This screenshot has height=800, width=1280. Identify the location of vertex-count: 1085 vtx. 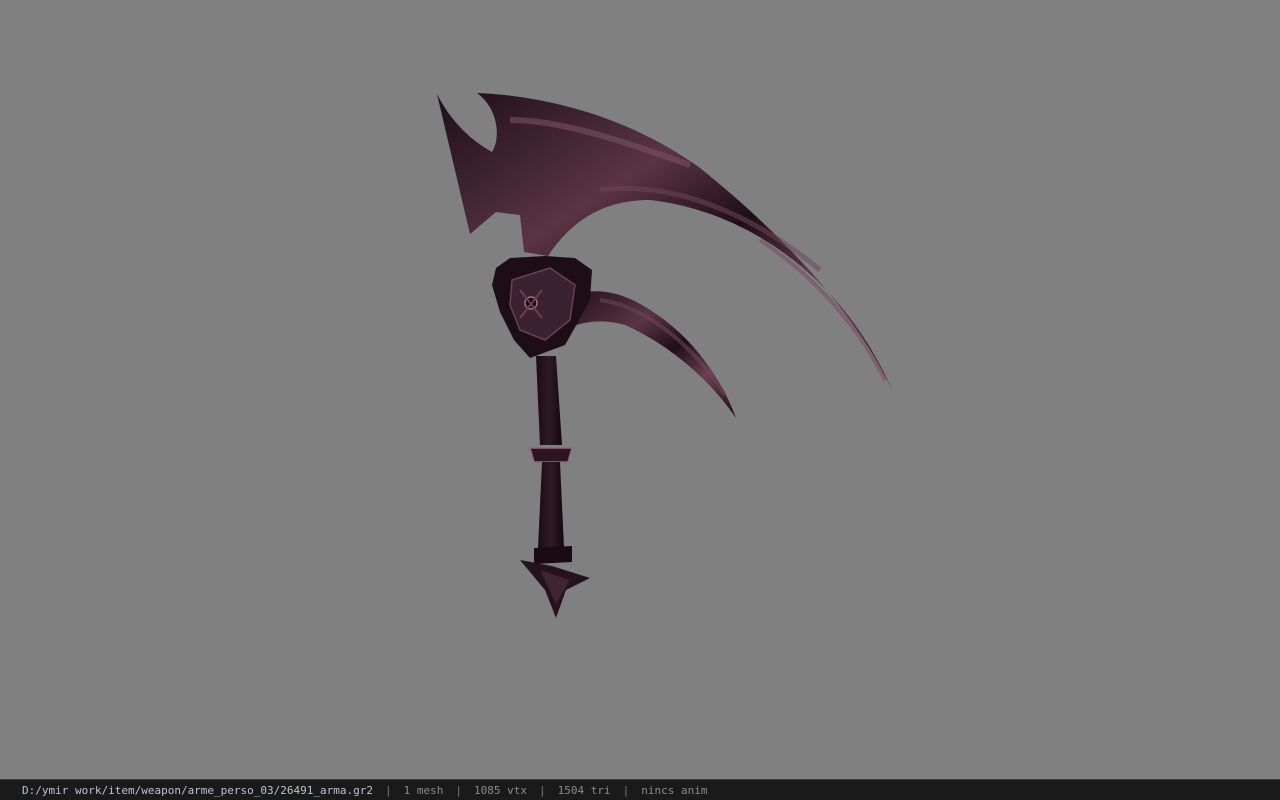
(500, 790).